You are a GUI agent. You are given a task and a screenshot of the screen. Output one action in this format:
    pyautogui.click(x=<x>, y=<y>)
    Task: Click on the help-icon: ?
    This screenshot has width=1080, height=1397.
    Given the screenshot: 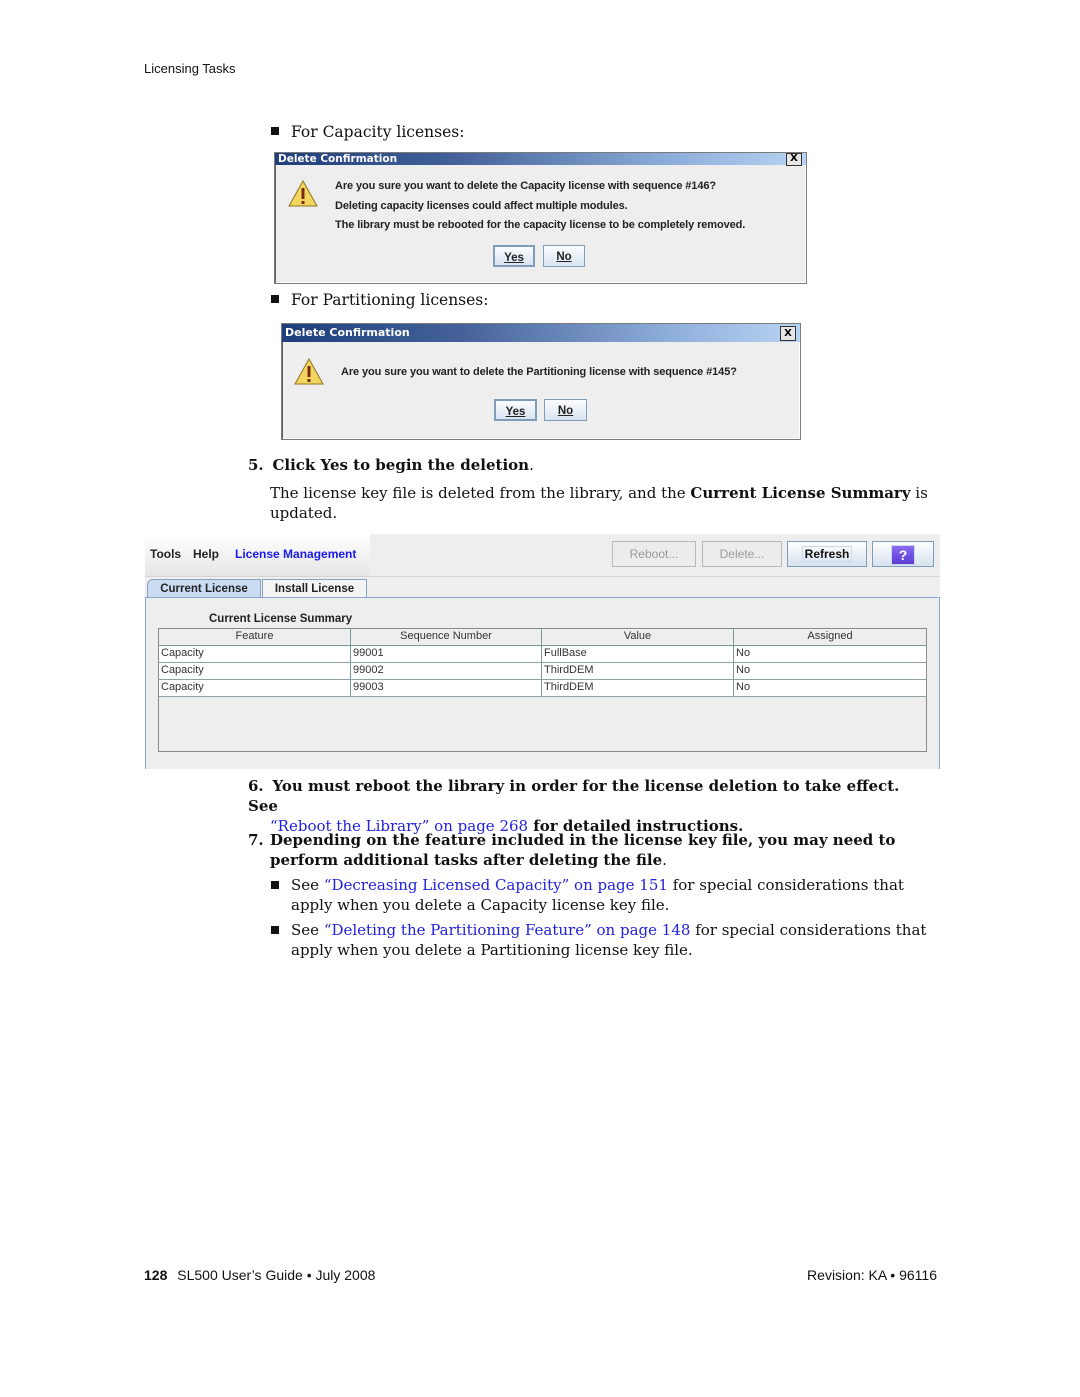 What is the action you would take?
    pyautogui.click(x=903, y=554)
    